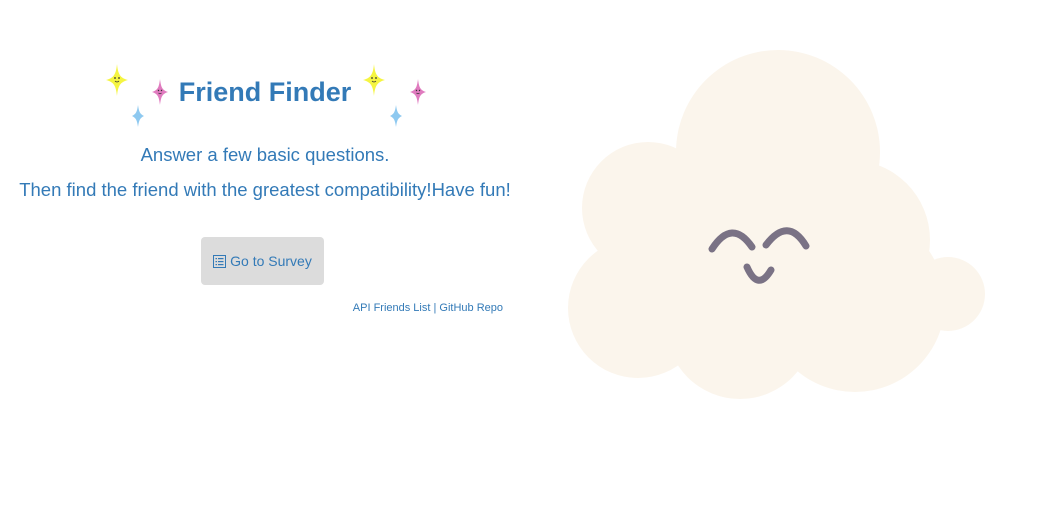 The width and height of the screenshot is (1051, 505). Describe the element at coordinates (265, 154) in the screenshot. I see `tagline-line-1: Answer a few basic questions.` at that location.